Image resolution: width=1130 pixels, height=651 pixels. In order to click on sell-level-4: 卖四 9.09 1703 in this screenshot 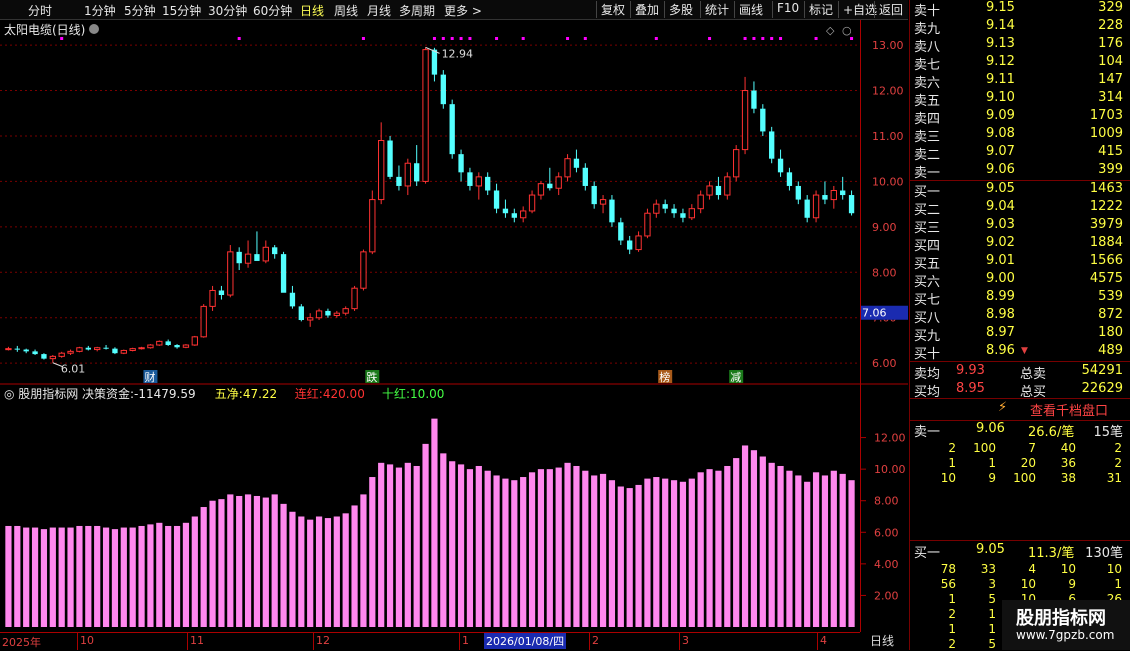, I will do `click(1020, 117)`.